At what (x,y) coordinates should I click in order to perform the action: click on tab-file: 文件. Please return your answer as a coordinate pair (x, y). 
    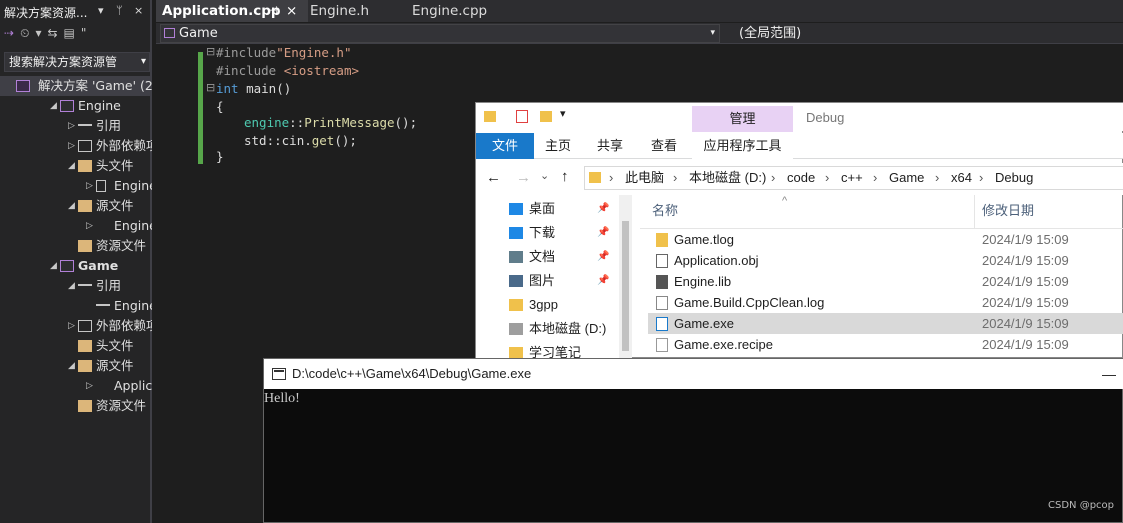
    Looking at the image, I should click on (505, 146).